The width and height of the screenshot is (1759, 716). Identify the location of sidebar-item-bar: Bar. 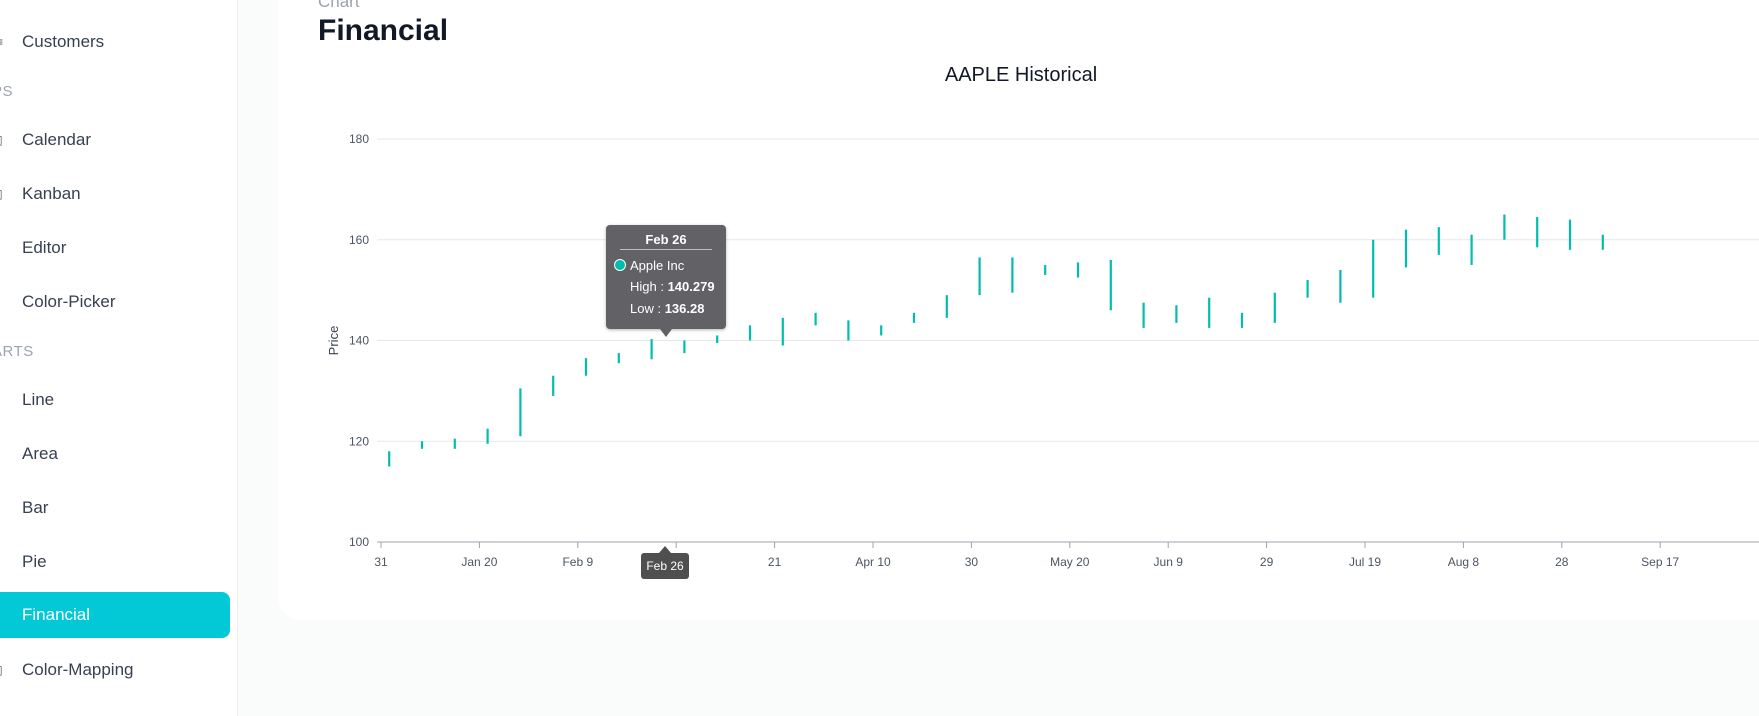
(115, 508).